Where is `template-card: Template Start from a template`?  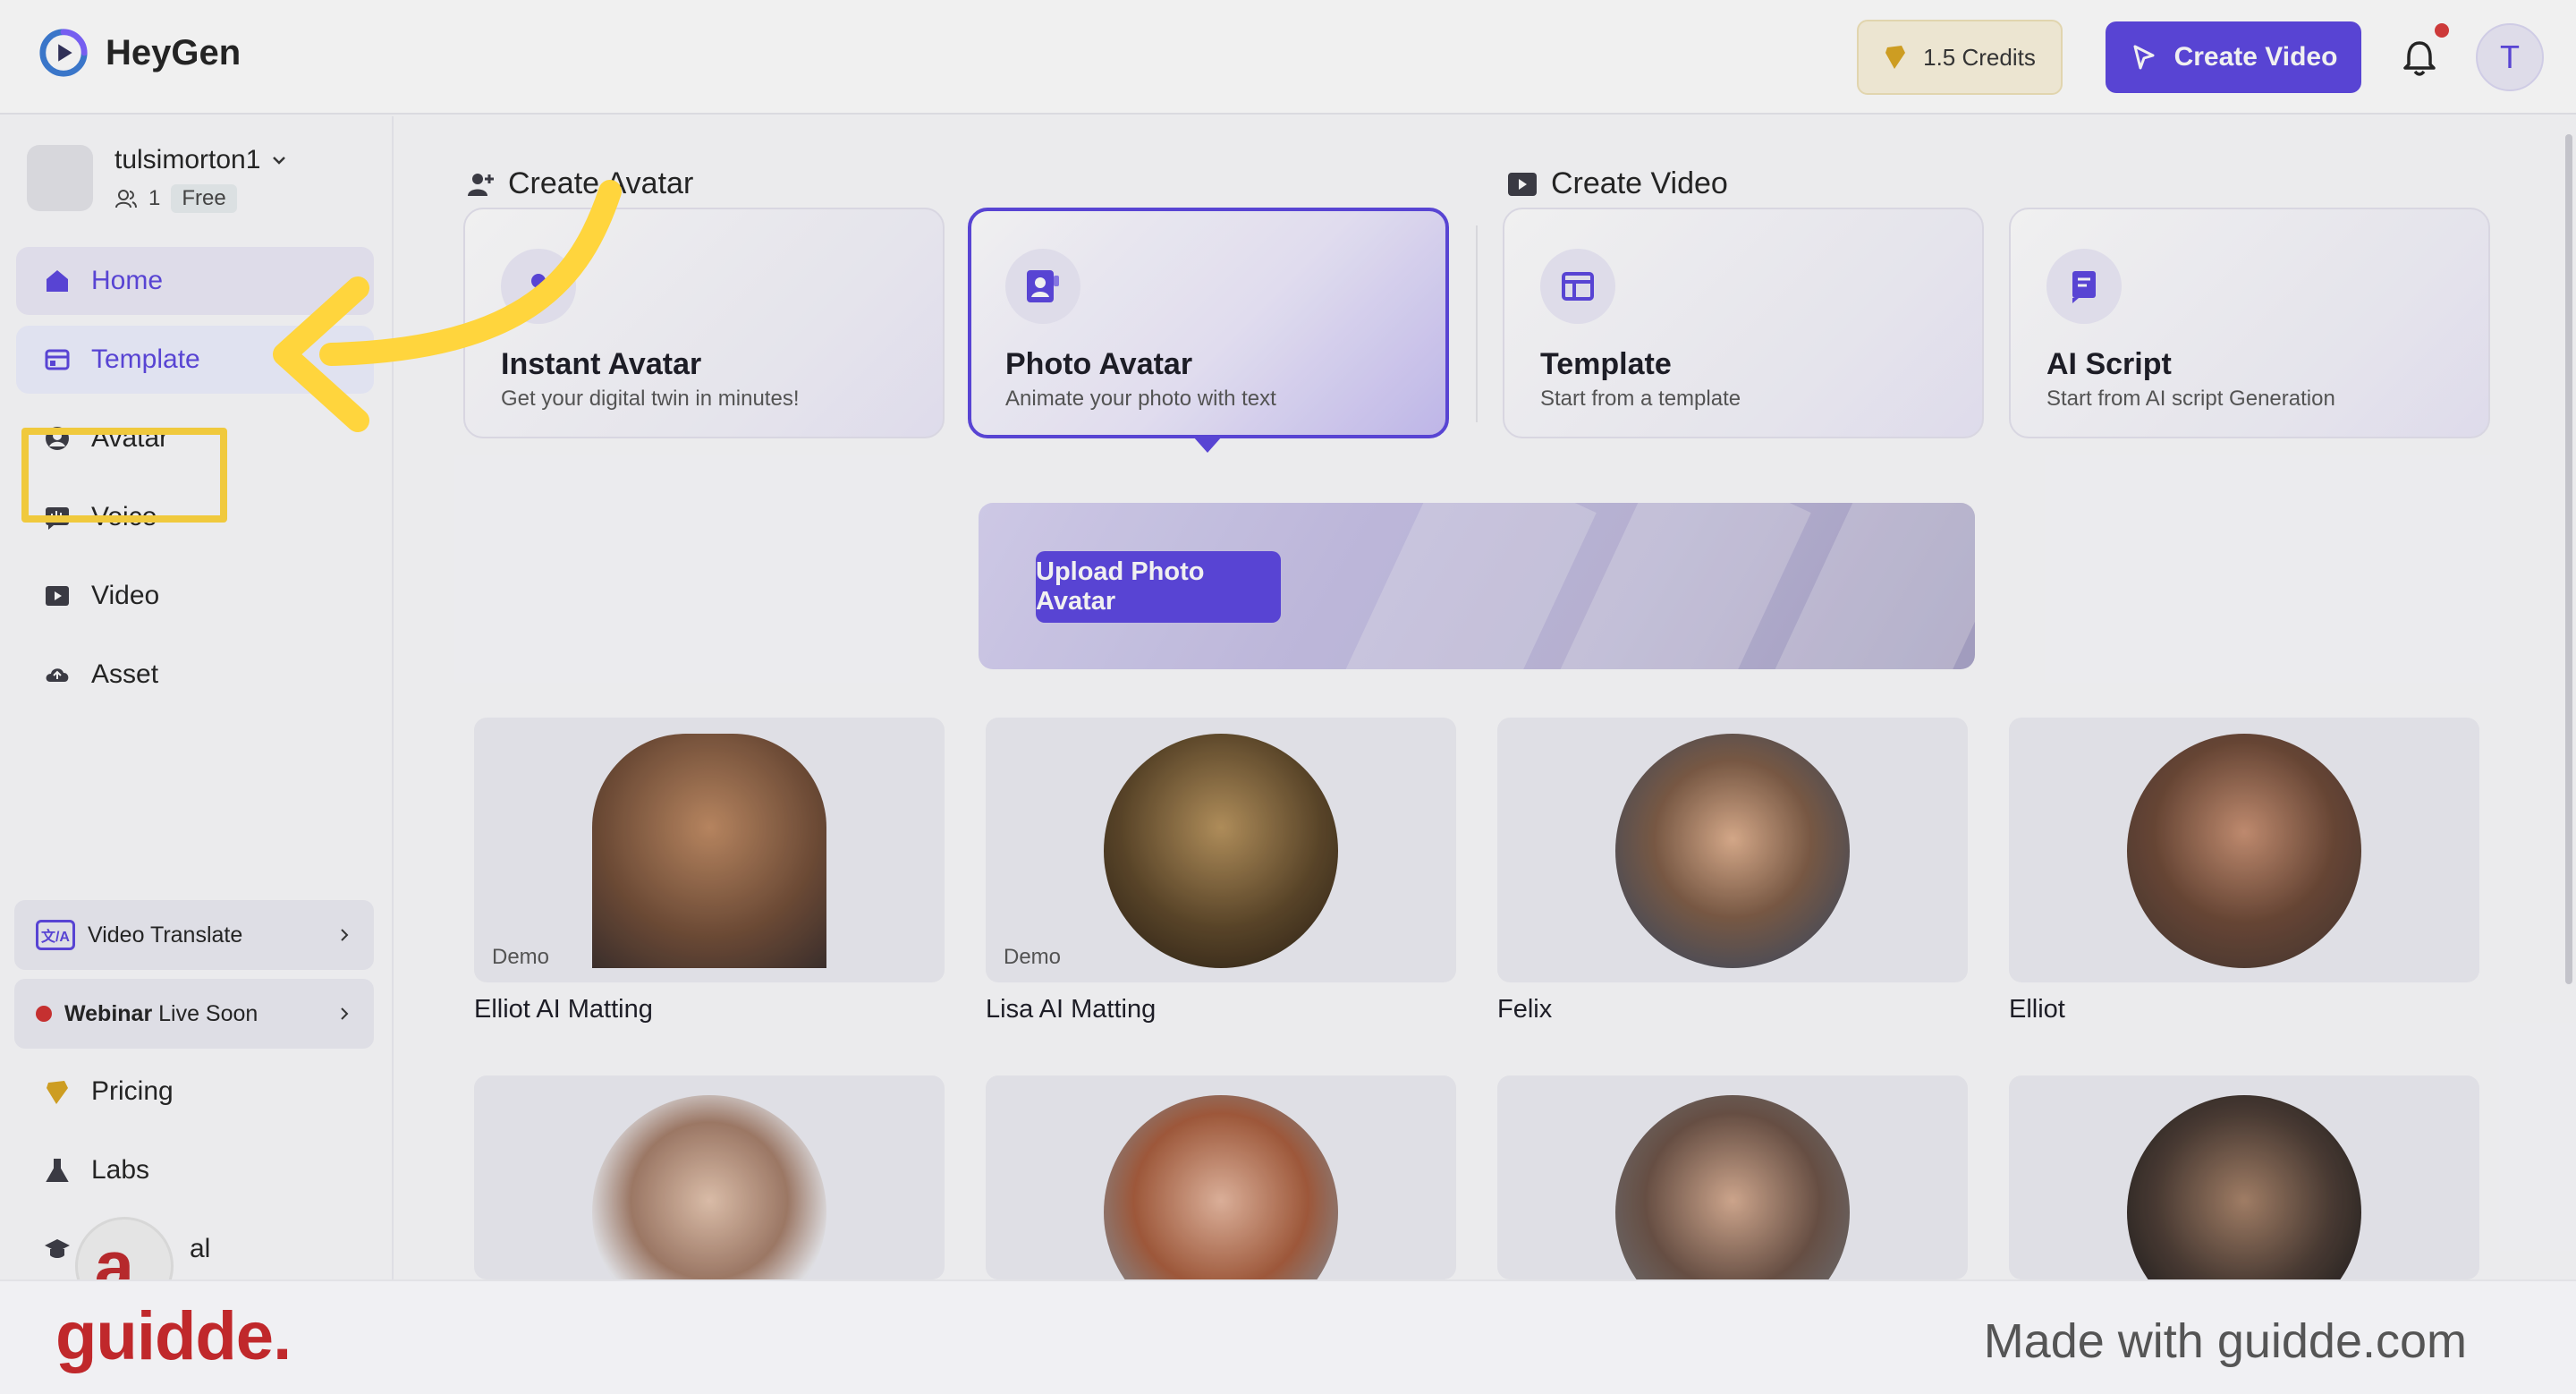 template-card: Template Start from a template is located at coordinates (1743, 323).